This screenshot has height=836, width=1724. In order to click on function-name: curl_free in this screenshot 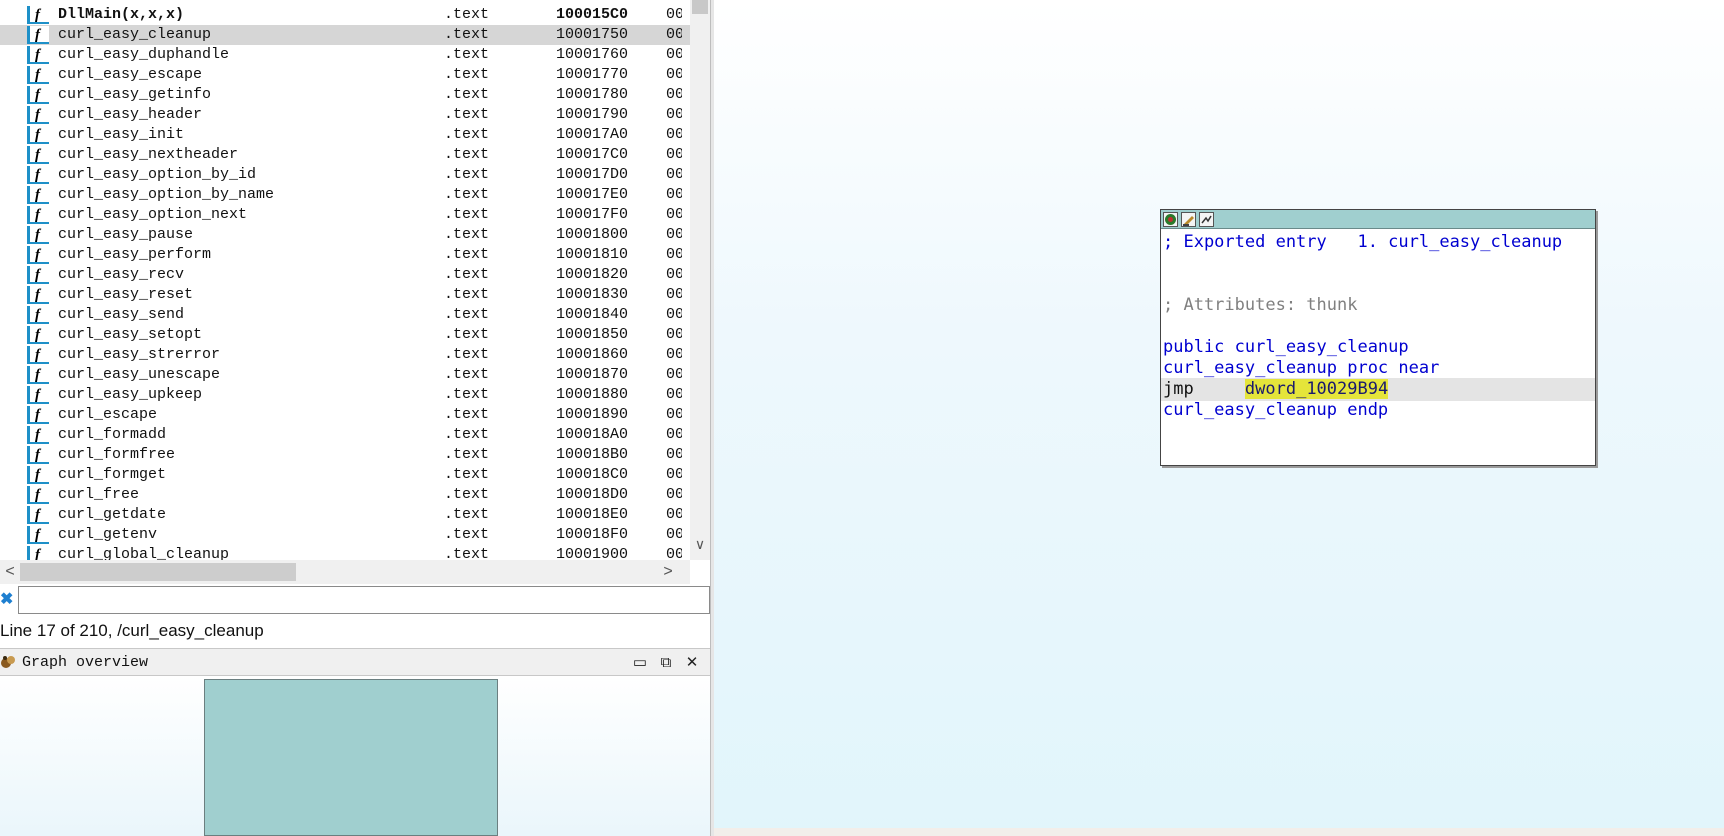, I will do `click(99, 494)`.